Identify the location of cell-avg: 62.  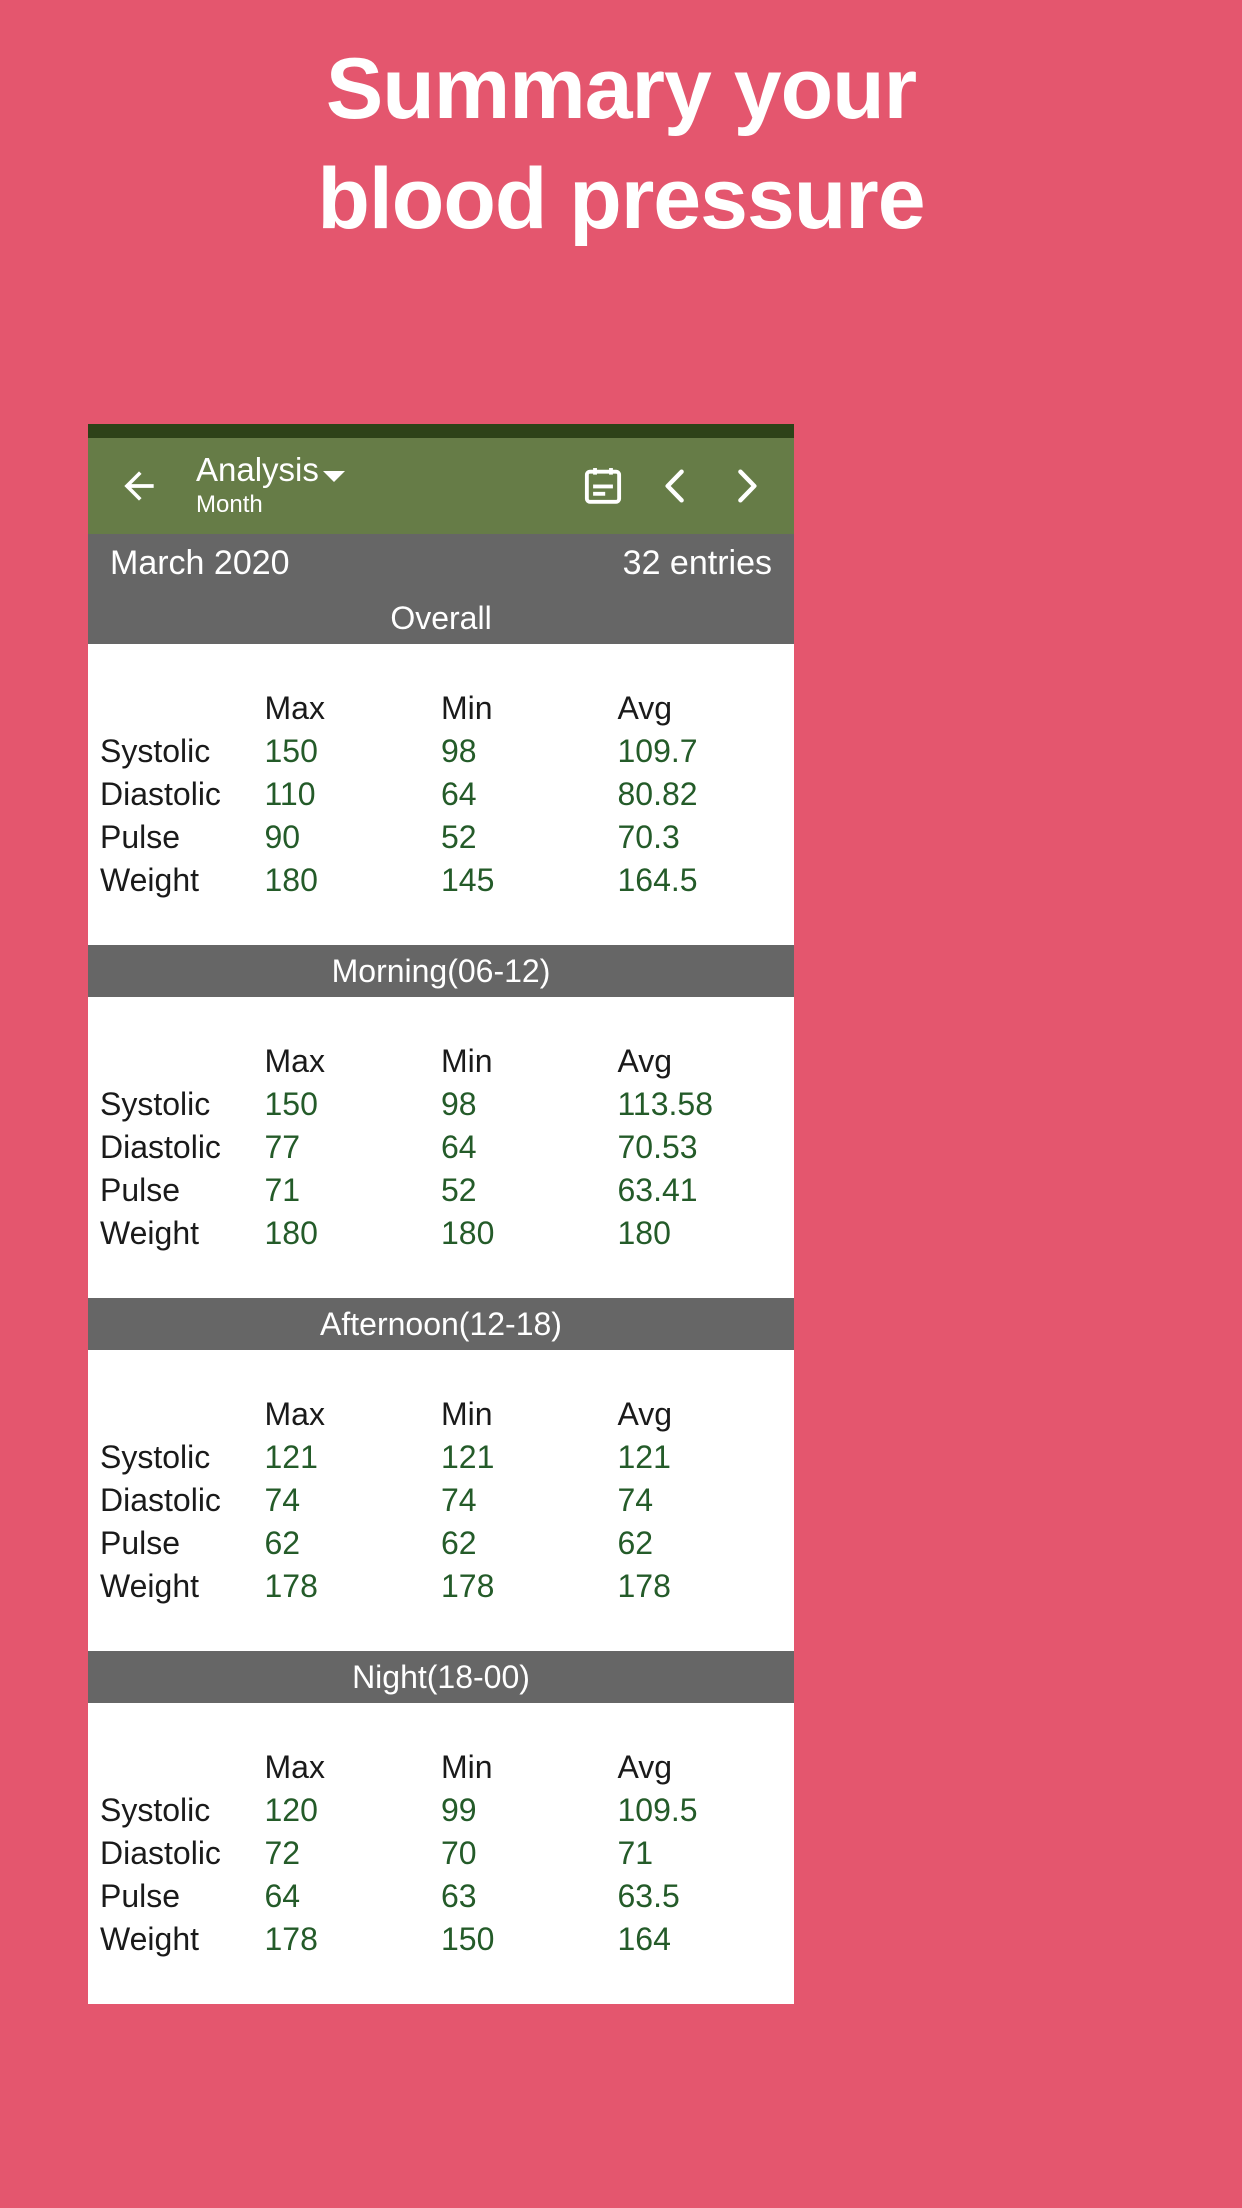
(635, 1543).